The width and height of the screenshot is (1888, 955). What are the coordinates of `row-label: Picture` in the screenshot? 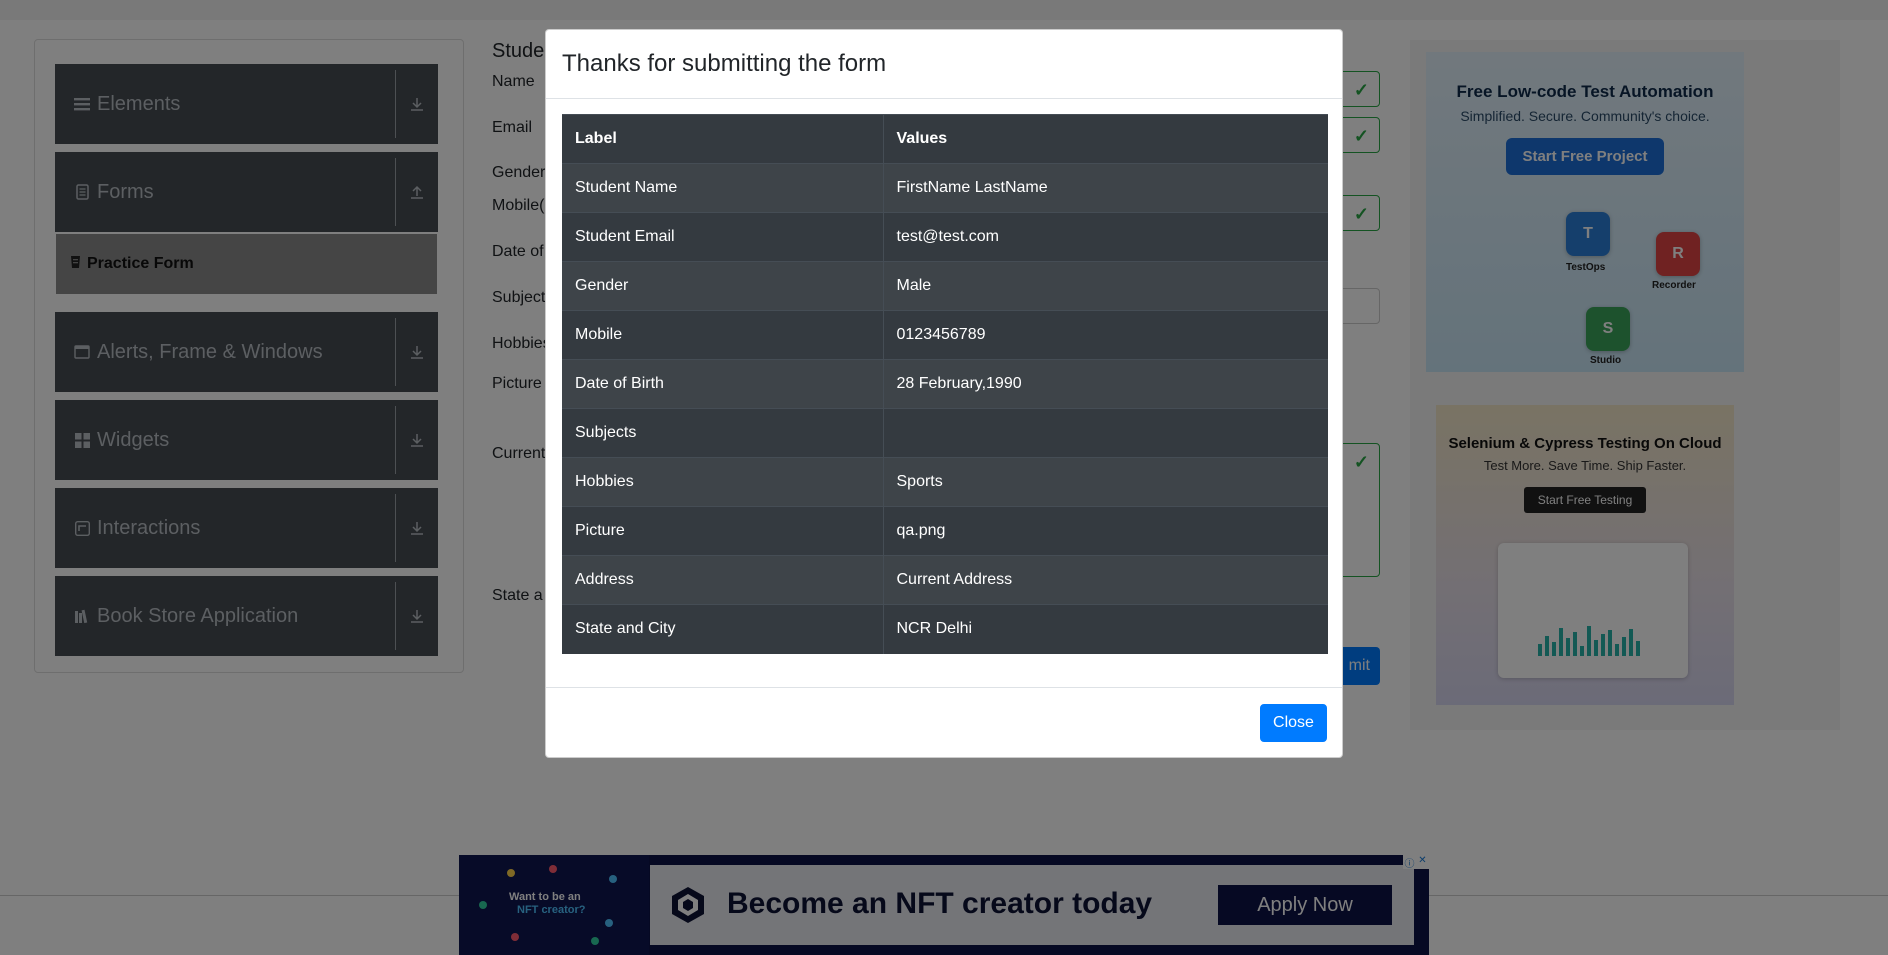 It's located at (723, 531).